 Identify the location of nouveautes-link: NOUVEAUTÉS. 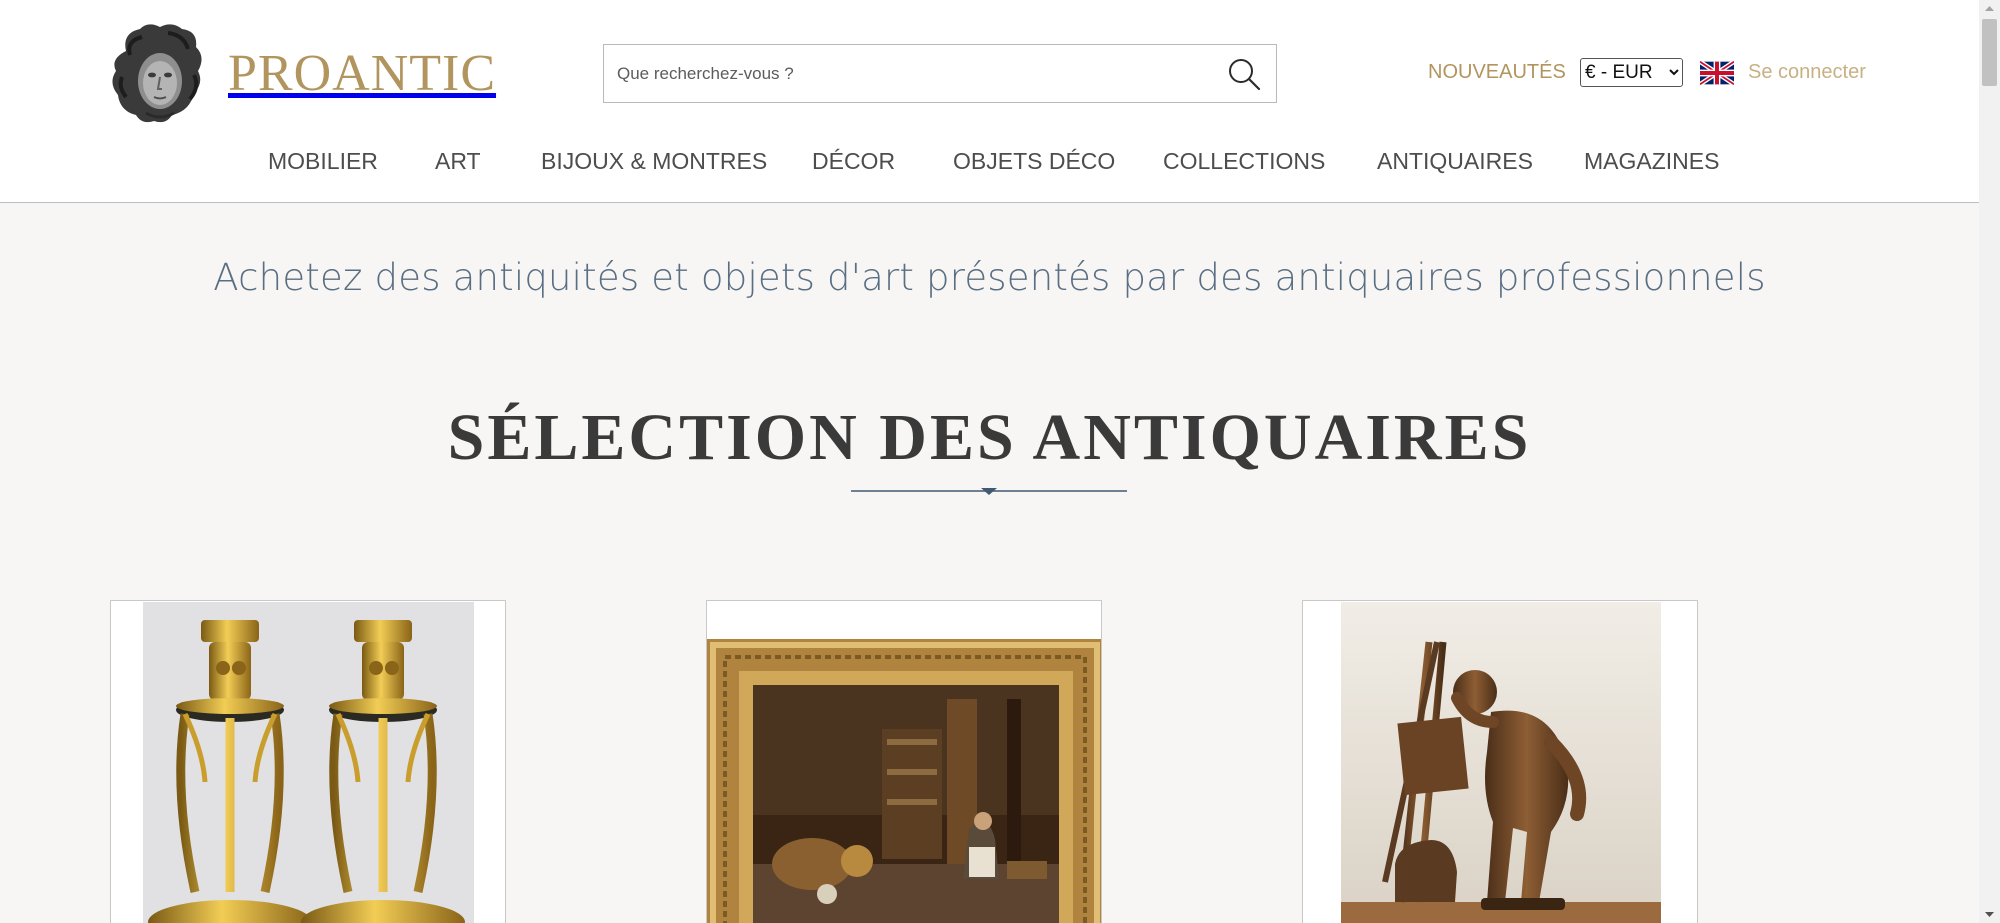
(1497, 72).